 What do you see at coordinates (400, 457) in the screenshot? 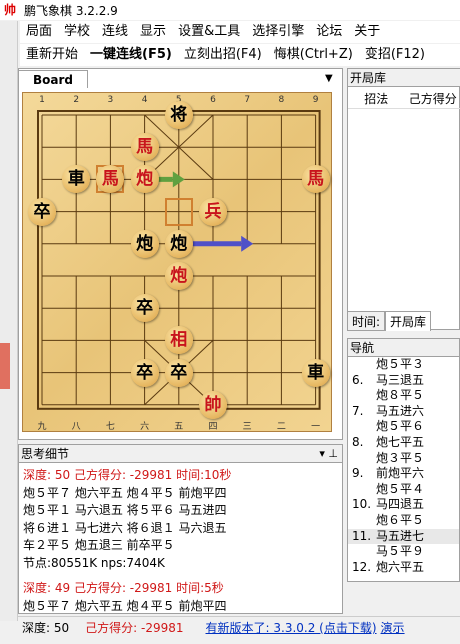
I see `move-text: 炮３平５` at bounding box center [400, 457].